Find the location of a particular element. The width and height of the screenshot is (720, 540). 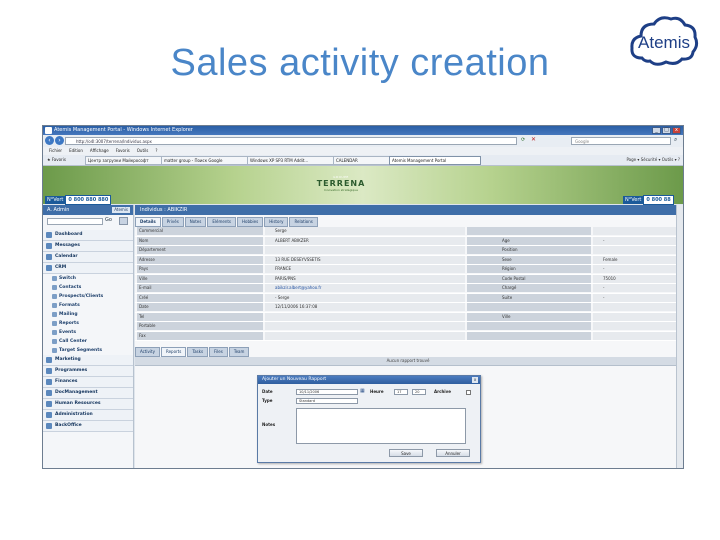

tab-reports: Reports is located at coordinates (173, 352).